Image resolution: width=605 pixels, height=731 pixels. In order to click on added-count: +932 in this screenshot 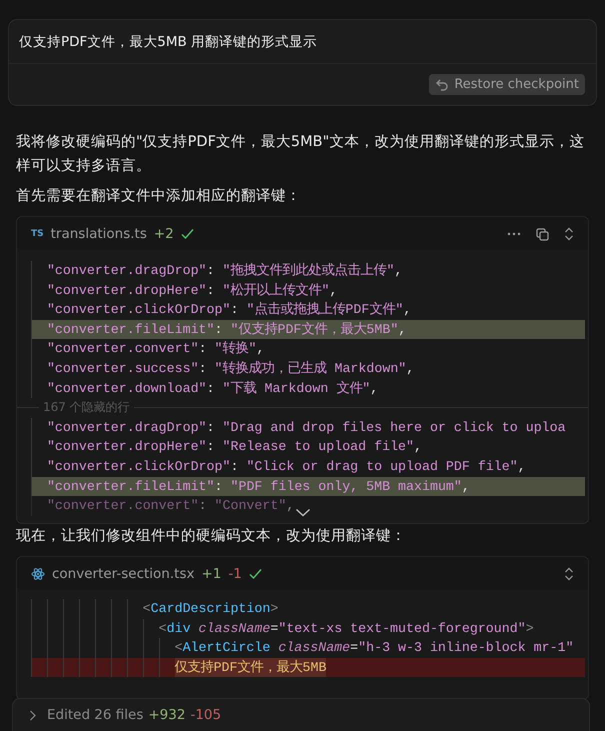, I will do `click(167, 715)`.